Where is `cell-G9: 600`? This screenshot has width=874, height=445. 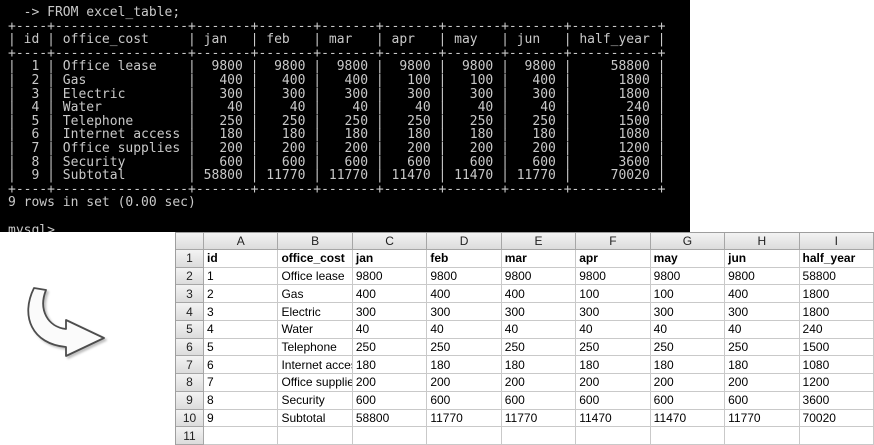
cell-G9: 600 is located at coordinates (688, 400).